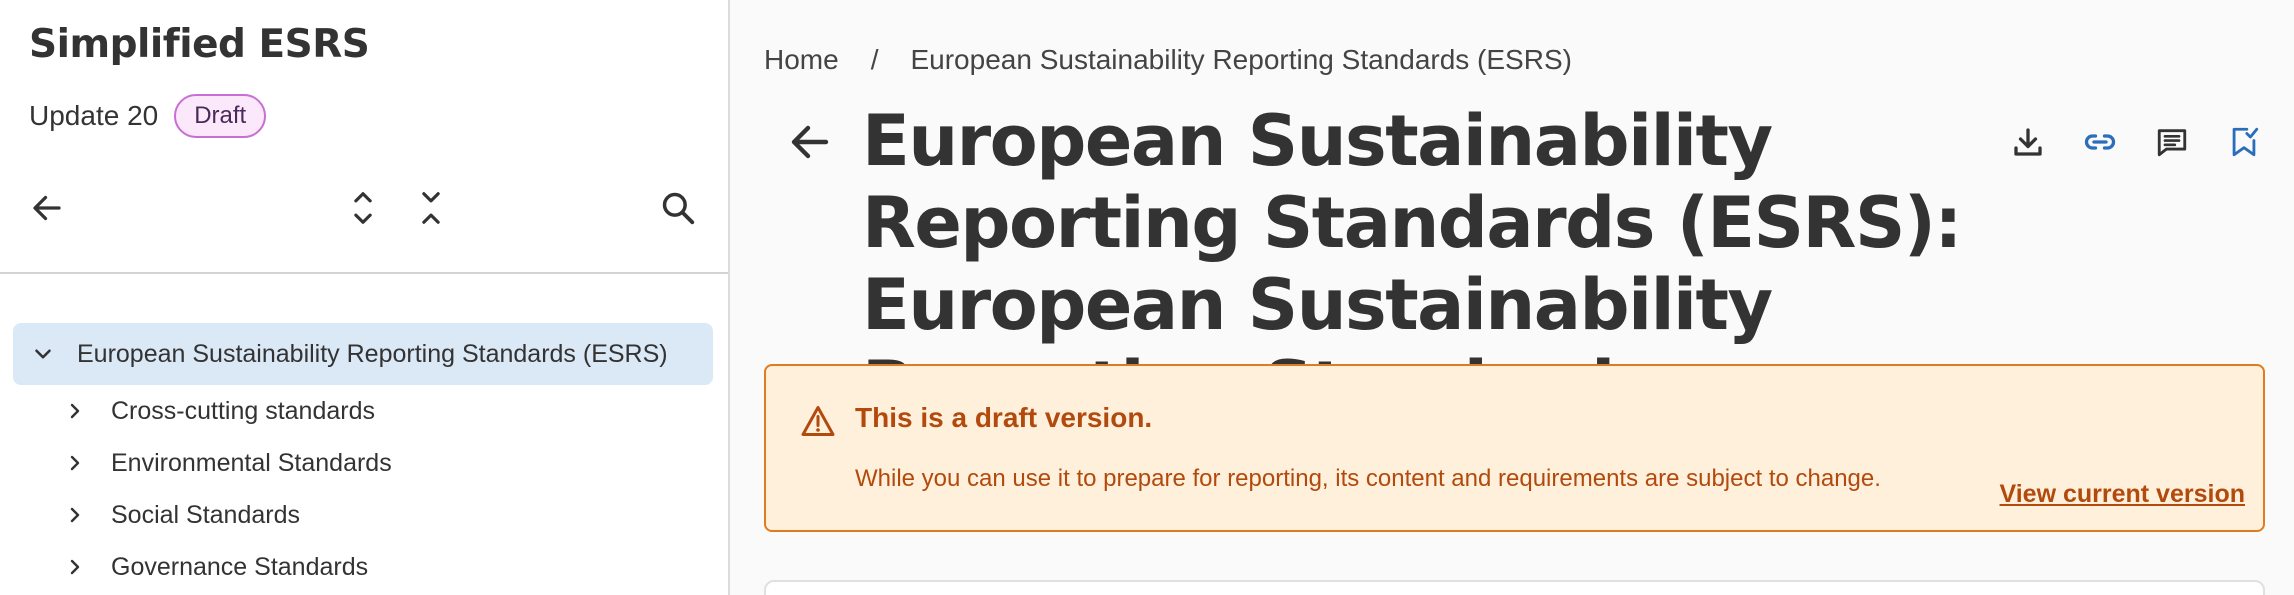 This screenshot has height=595, width=2294. I want to click on comments-icon, so click(2172, 143).